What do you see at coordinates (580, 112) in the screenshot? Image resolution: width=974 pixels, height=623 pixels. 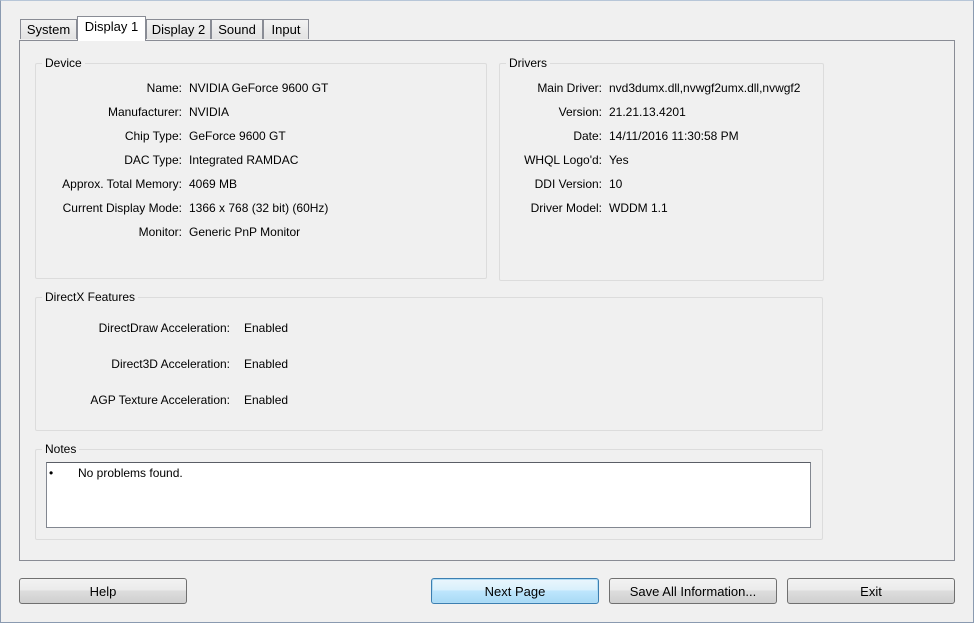 I see `drivers-label: Version:` at bounding box center [580, 112].